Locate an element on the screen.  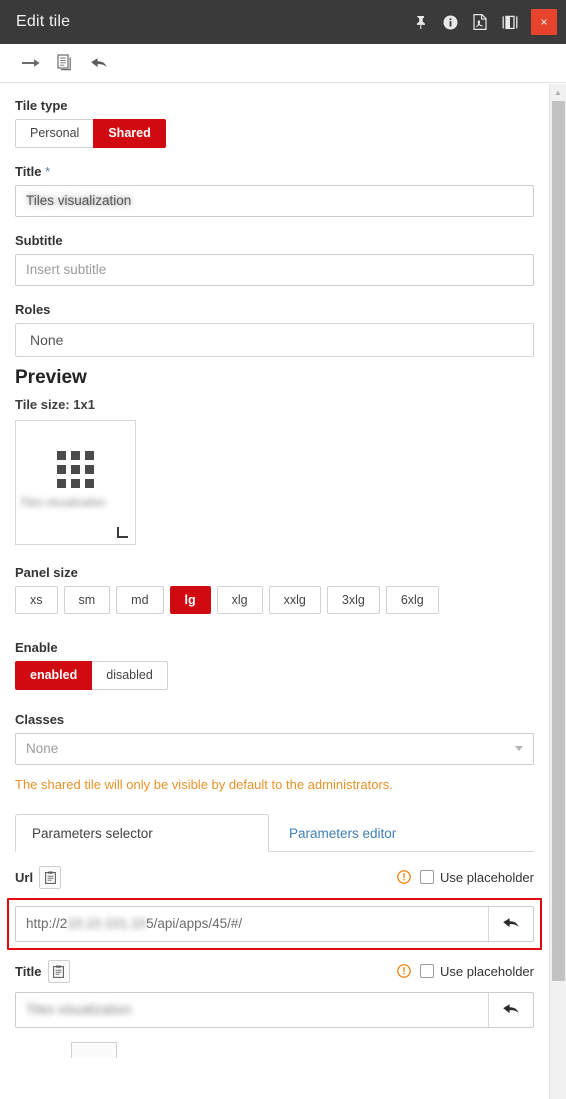
title-param-value: Tiles visualization is located at coordinates (79, 1009).